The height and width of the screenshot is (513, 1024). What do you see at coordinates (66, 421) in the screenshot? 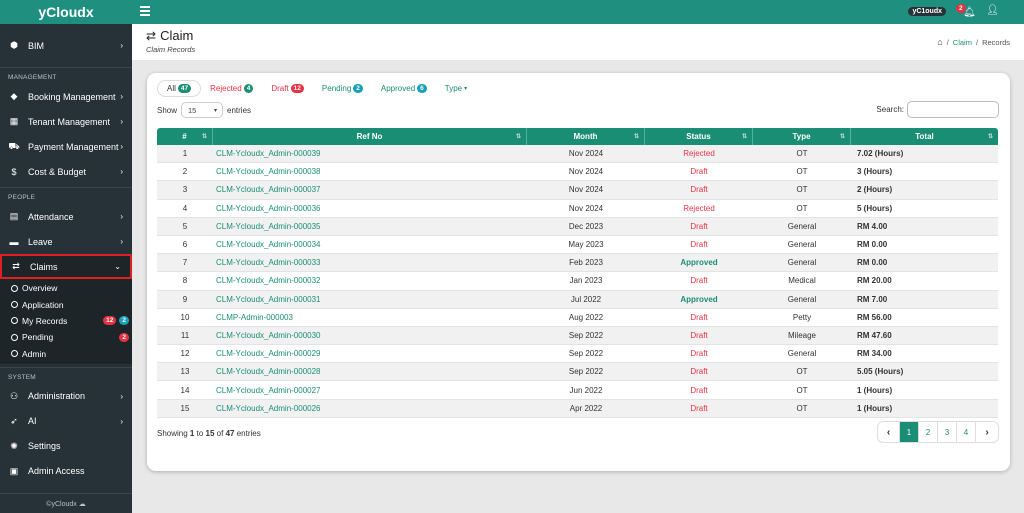
I see `sidebar-item-ai: ➶ AI ›` at bounding box center [66, 421].